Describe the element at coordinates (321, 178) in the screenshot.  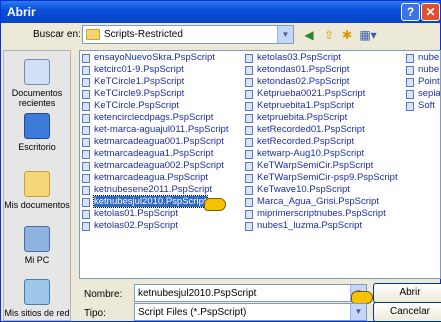
I see `file-item: KeTWarpSemiCir-psp9.PspScript` at that location.